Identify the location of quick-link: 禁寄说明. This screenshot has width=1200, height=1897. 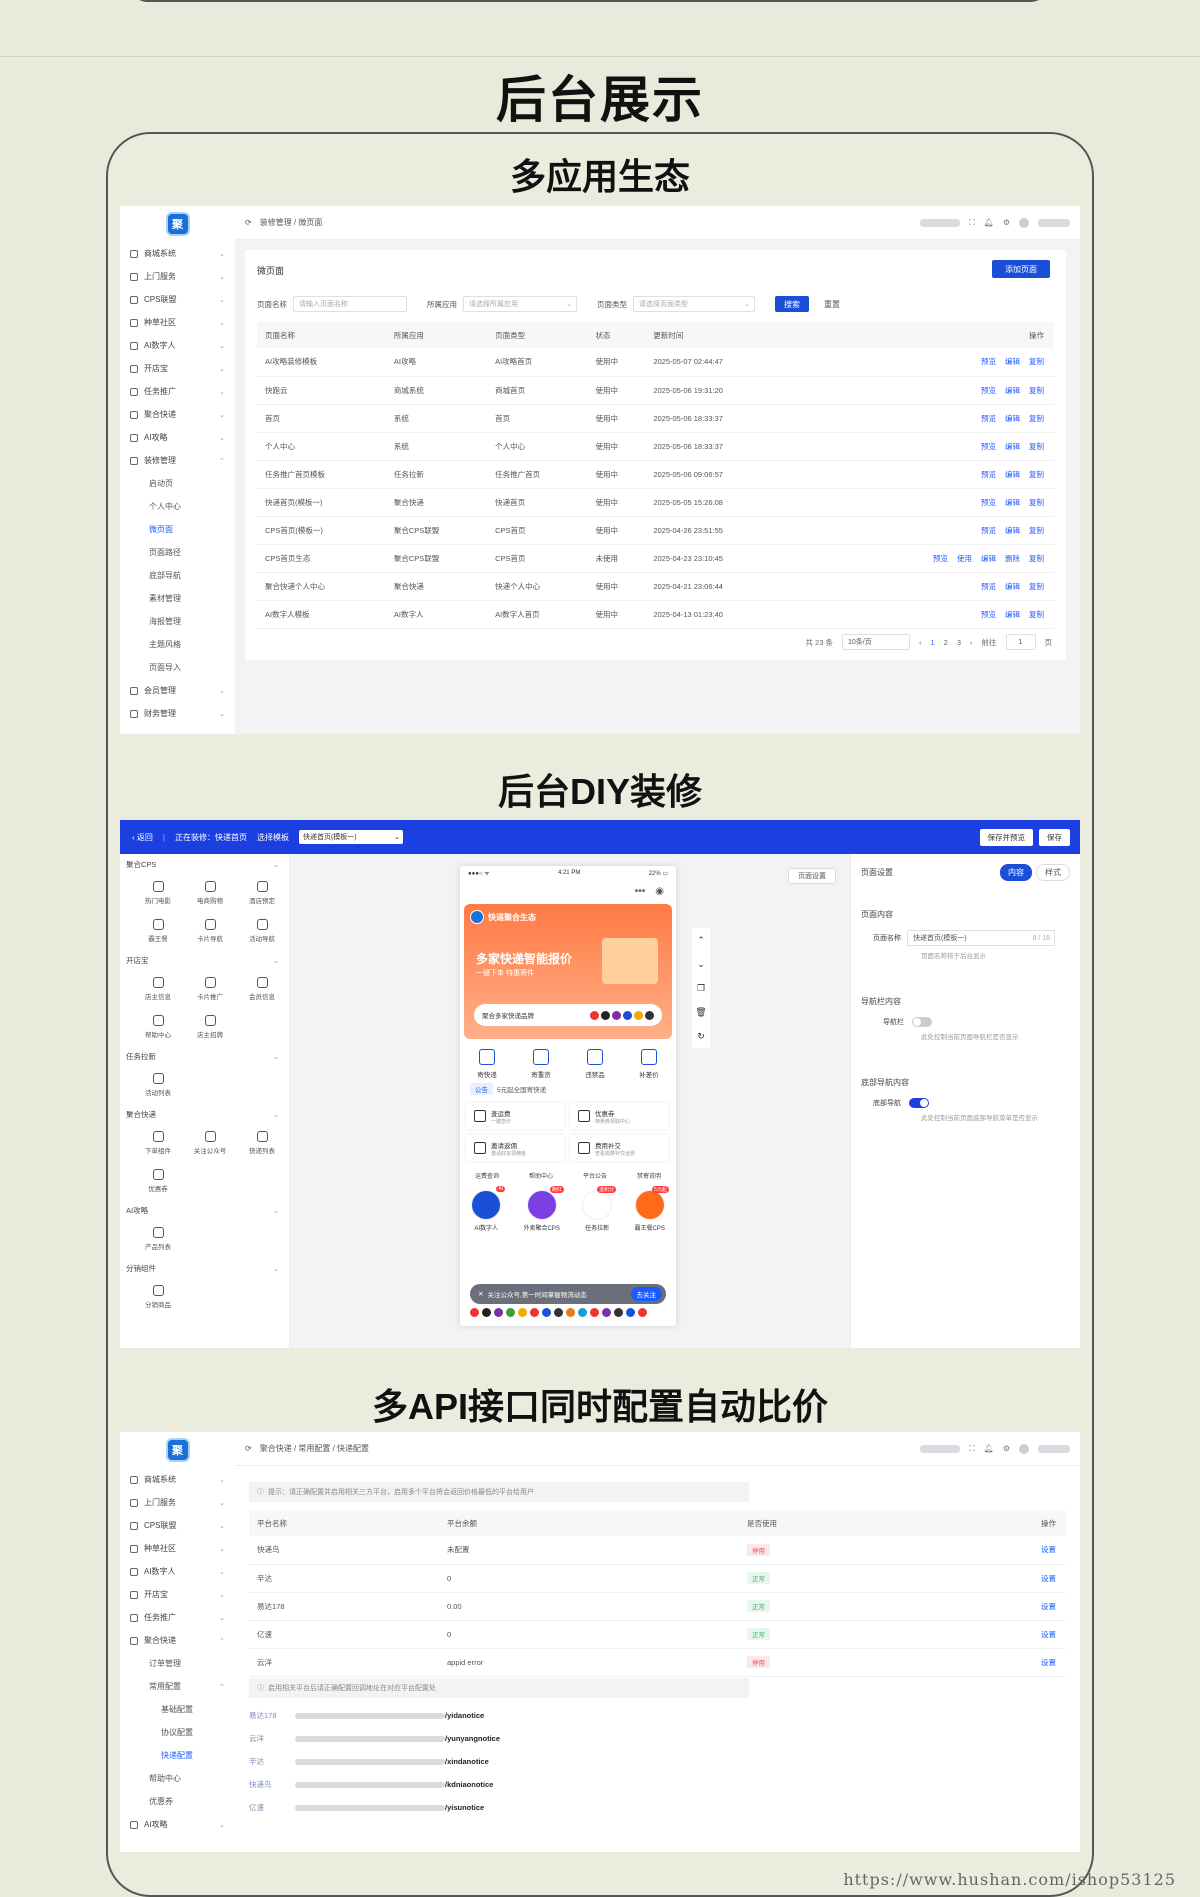
(649, 1175).